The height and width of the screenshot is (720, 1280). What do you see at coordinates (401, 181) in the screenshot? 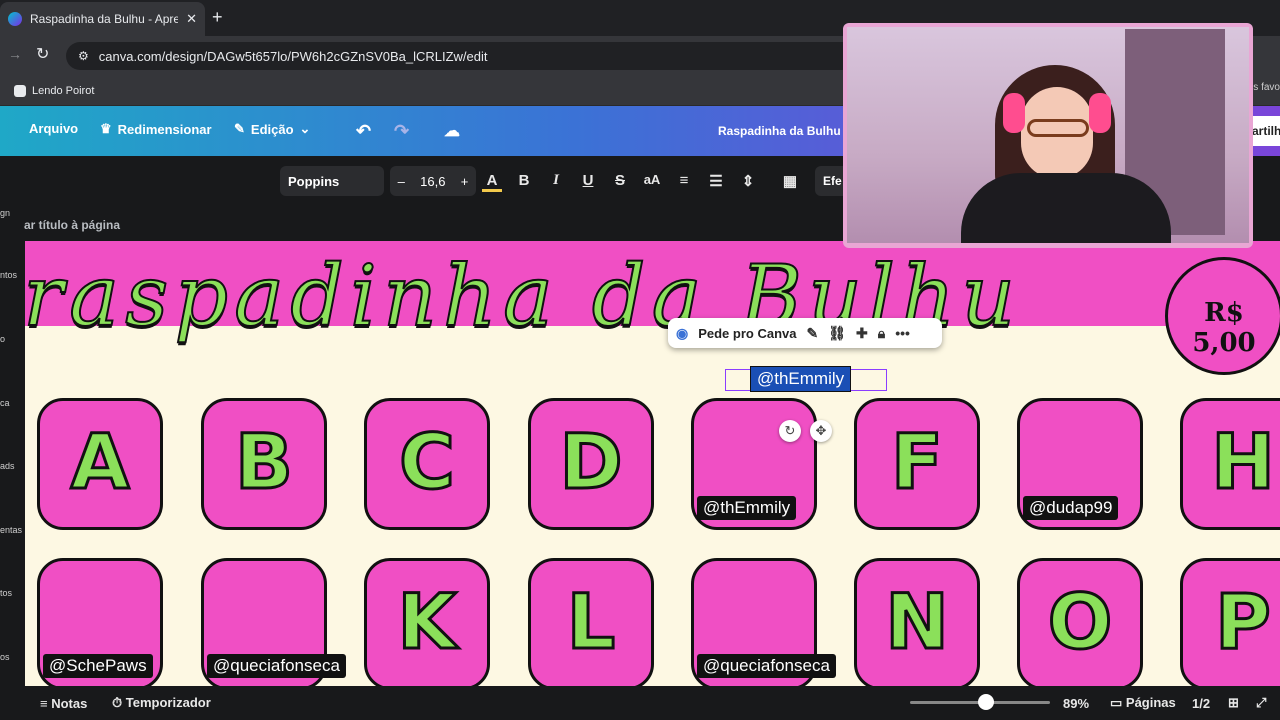
I see `size-minus-button: –` at bounding box center [401, 181].